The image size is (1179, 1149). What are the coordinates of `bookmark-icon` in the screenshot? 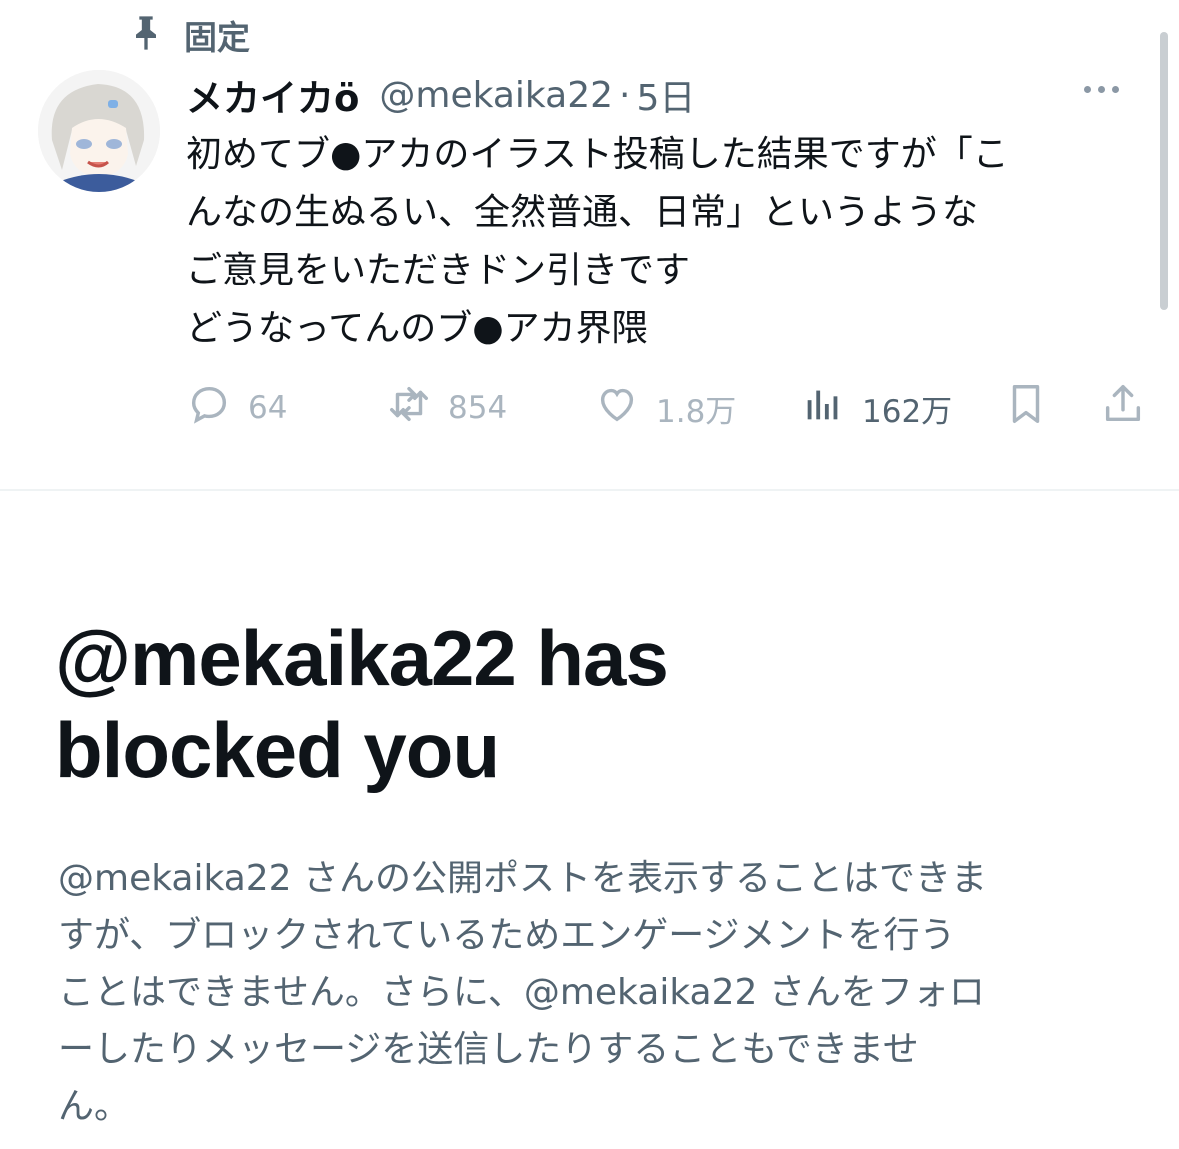 It's located at (1026, 408).